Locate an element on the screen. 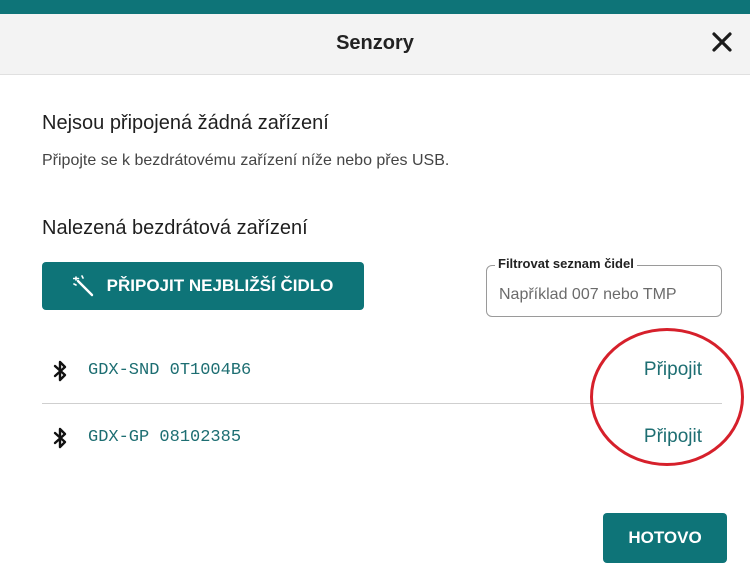  wireless-devices-heading: Nalezená bezdrátová zařízení is located at coordinates (175, 228).